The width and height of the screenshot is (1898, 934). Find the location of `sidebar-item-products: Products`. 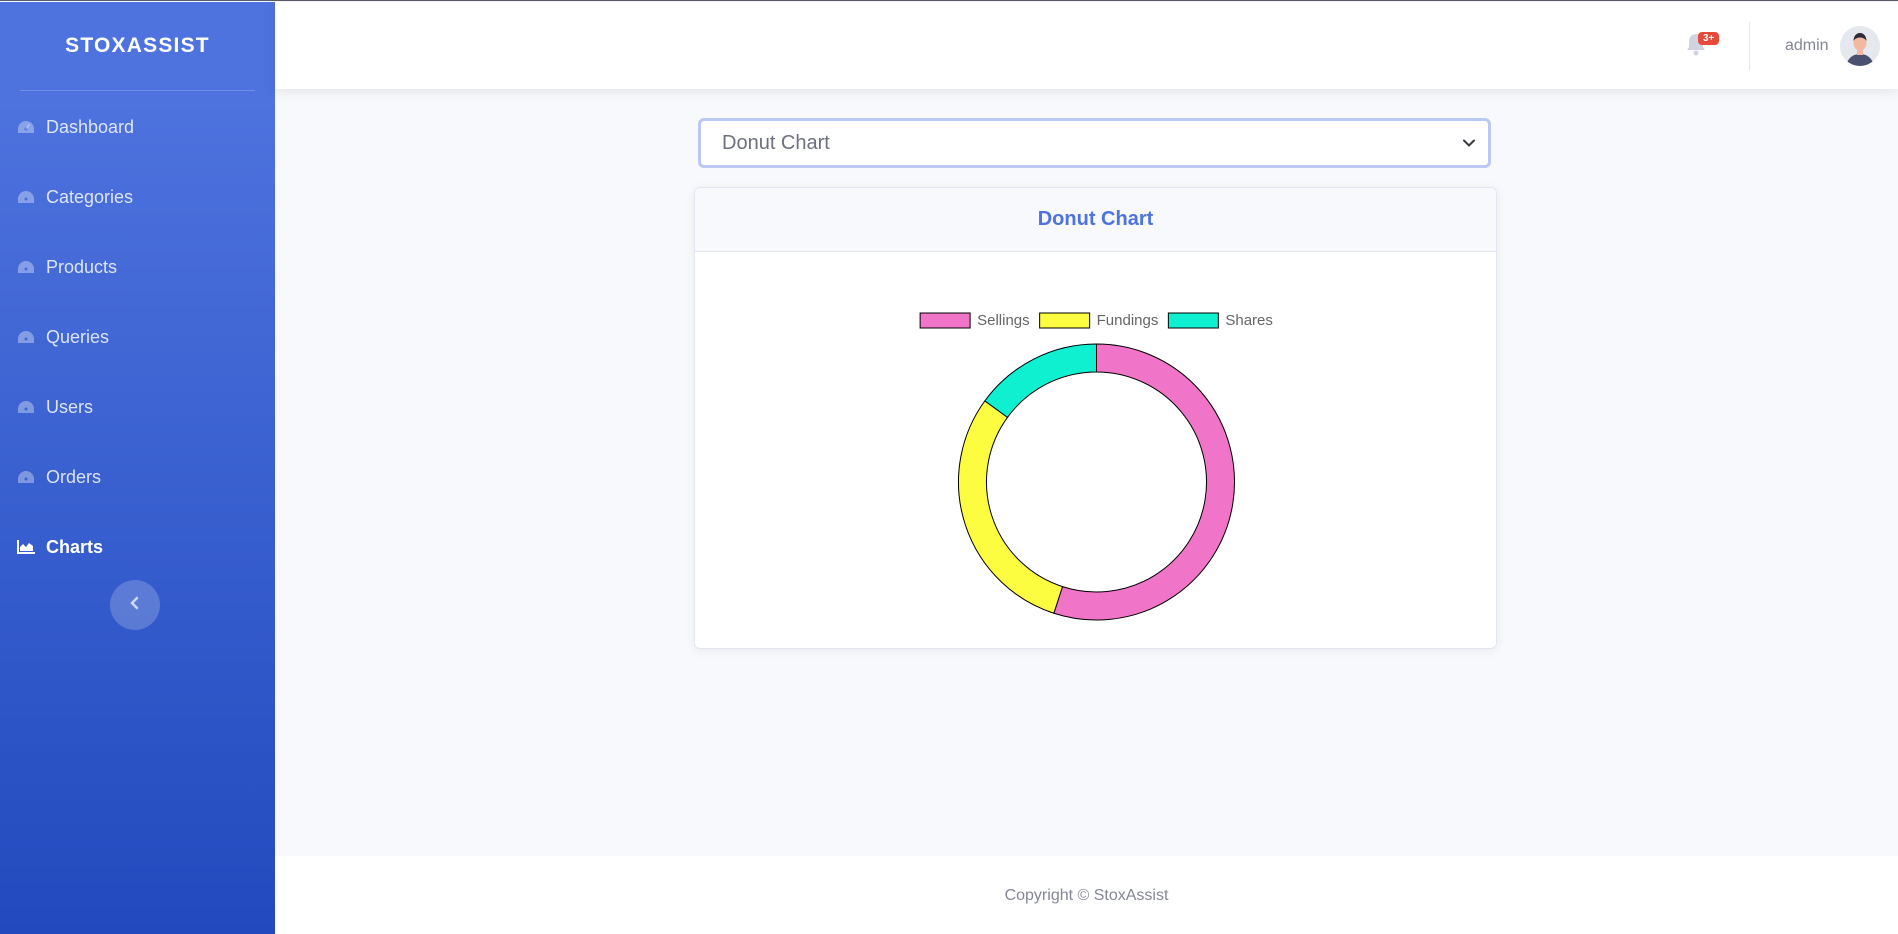

sidebar-item-products: Products is located at coordinates (137, 267).